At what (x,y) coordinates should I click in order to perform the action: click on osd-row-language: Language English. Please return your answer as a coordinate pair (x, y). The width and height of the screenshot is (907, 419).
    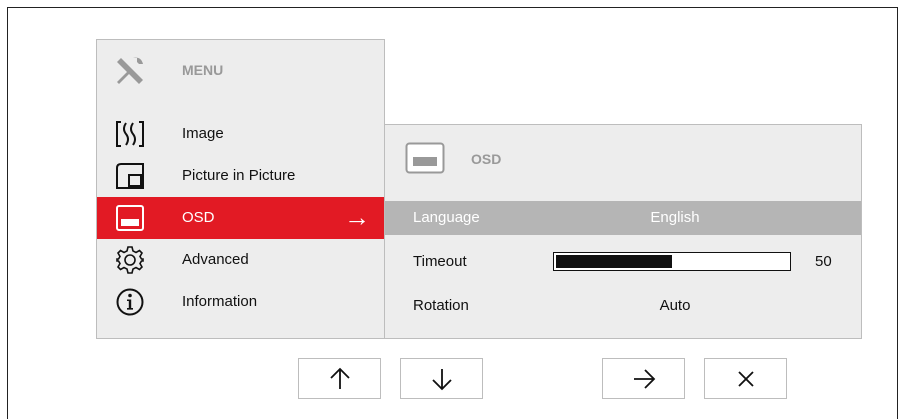
    Looking at the image, I should click on (623, 218).